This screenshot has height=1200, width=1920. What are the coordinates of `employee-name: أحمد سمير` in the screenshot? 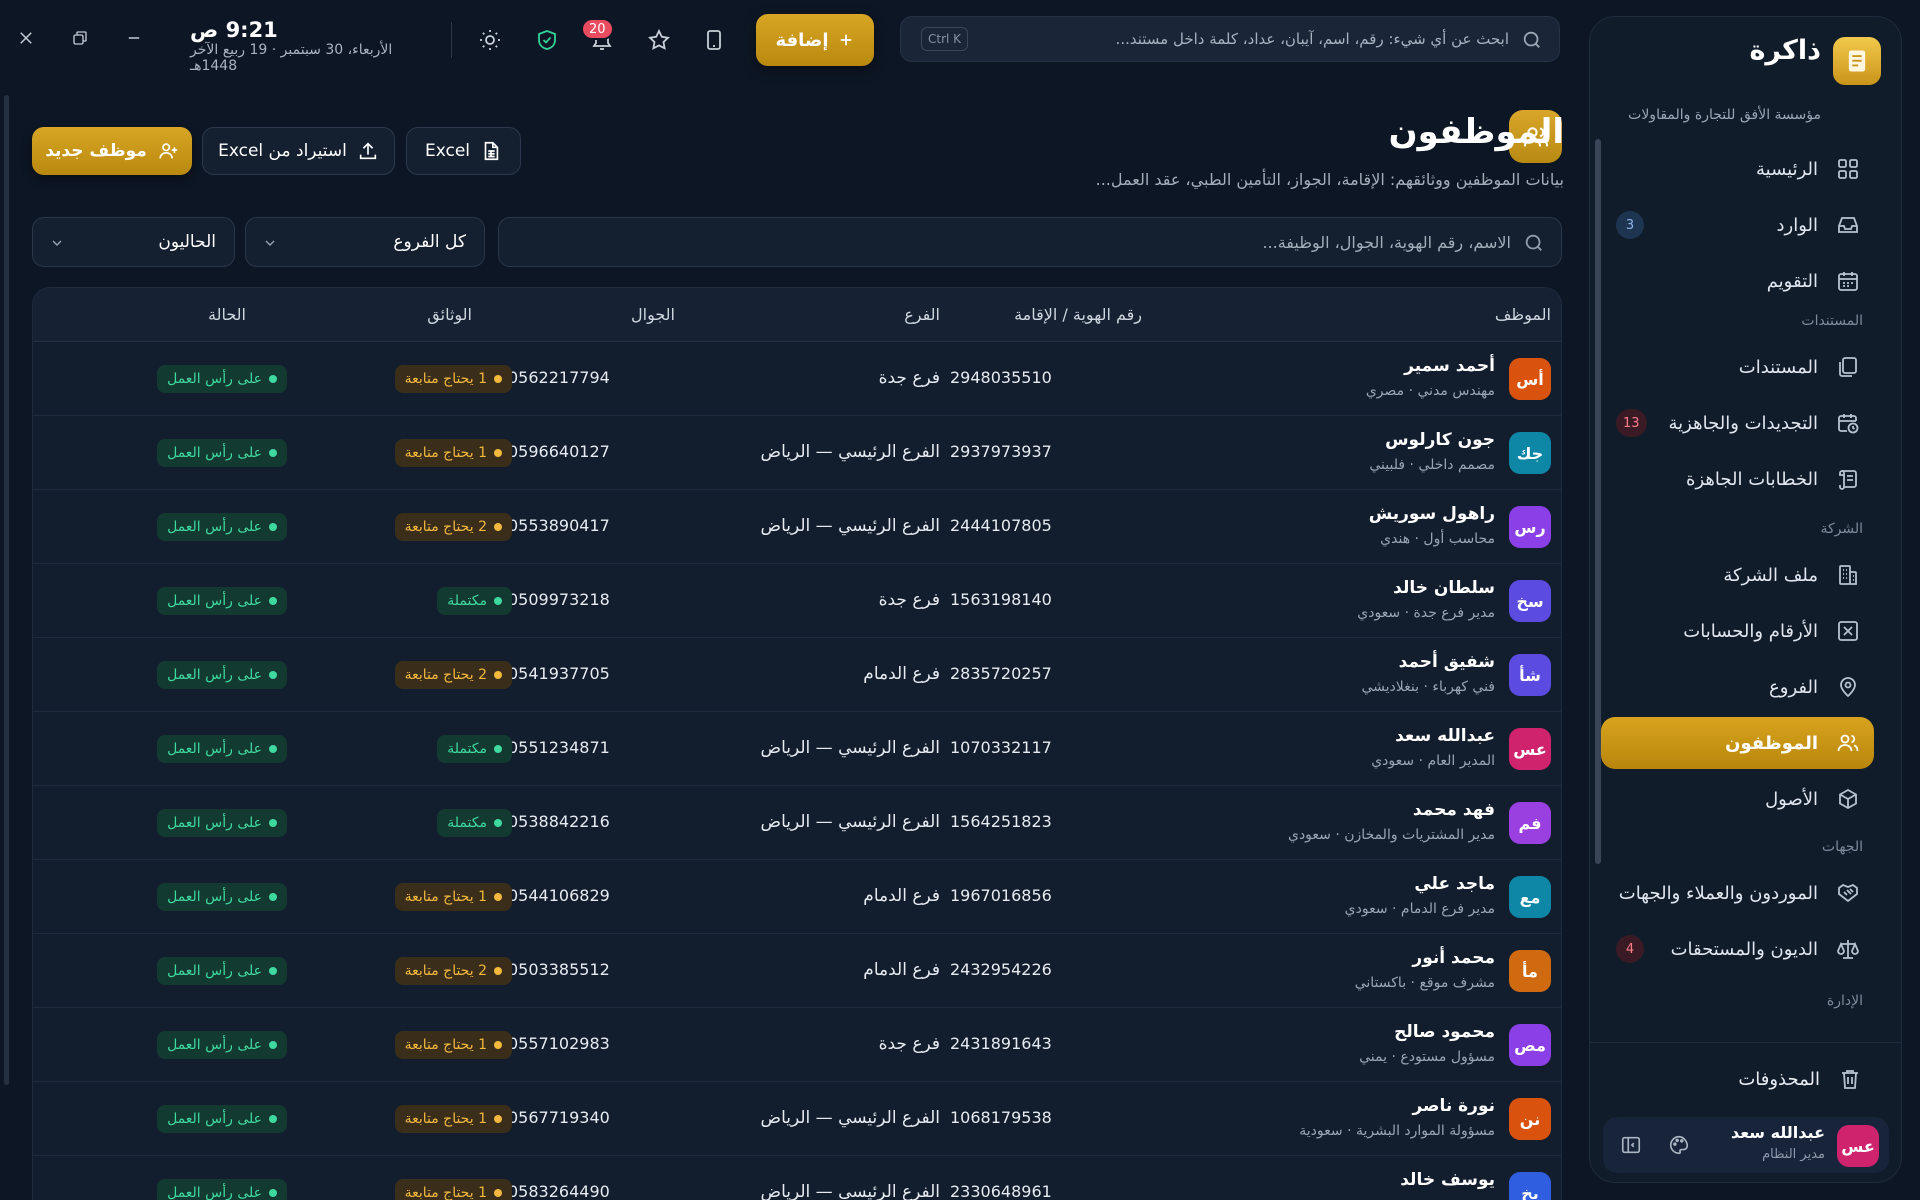 It's located at (1449, 366).